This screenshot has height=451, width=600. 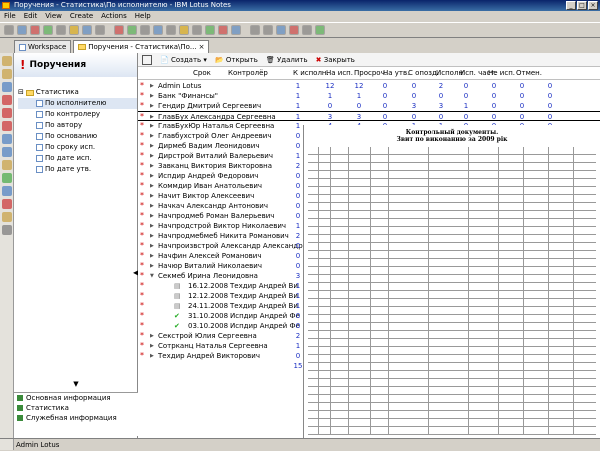 I want to click on column-6: С опозд., so click(x=423, y=73).